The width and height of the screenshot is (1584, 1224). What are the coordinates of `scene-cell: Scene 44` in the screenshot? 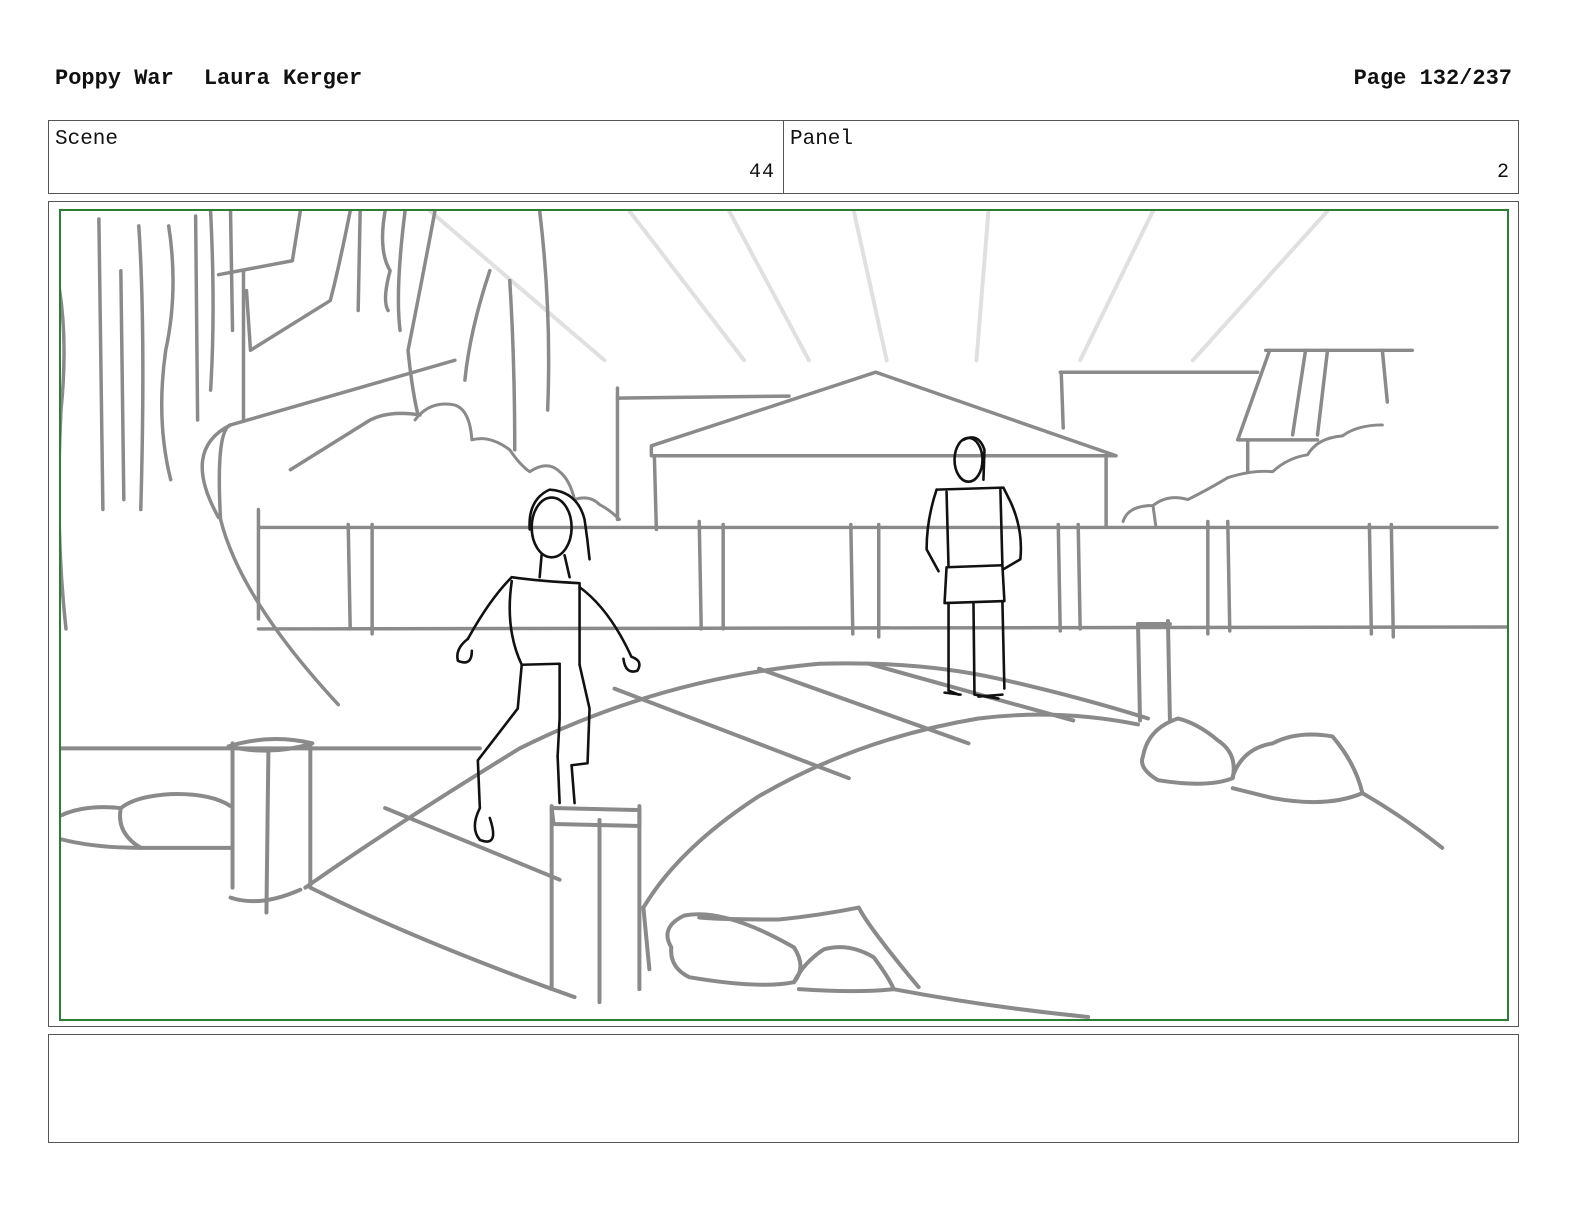 It's located at (416, 157).